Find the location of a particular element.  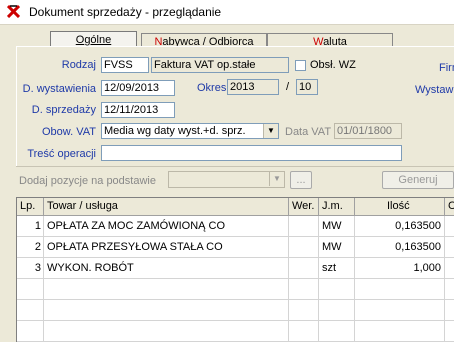

tab-general-label: Ogólne is located at coordinates (93, 40).